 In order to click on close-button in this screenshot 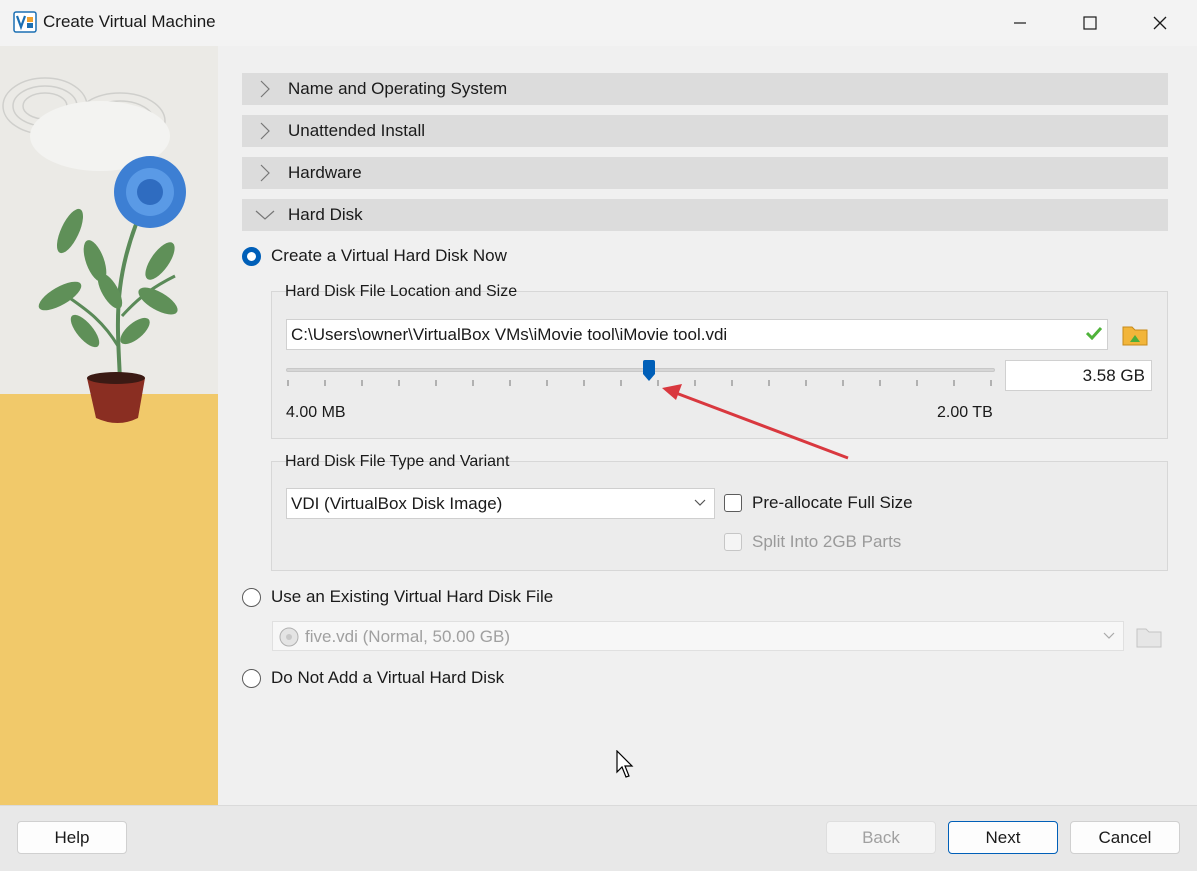, I will do `click(1160, 23)`.